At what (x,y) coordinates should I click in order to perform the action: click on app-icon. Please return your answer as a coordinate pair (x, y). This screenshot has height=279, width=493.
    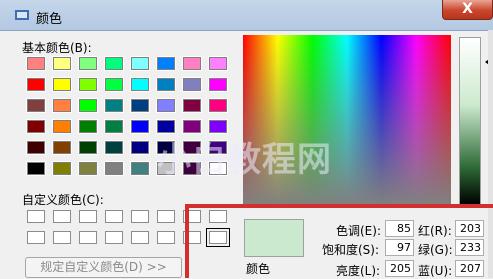
    Looking at the image, I should click on (22, 15).